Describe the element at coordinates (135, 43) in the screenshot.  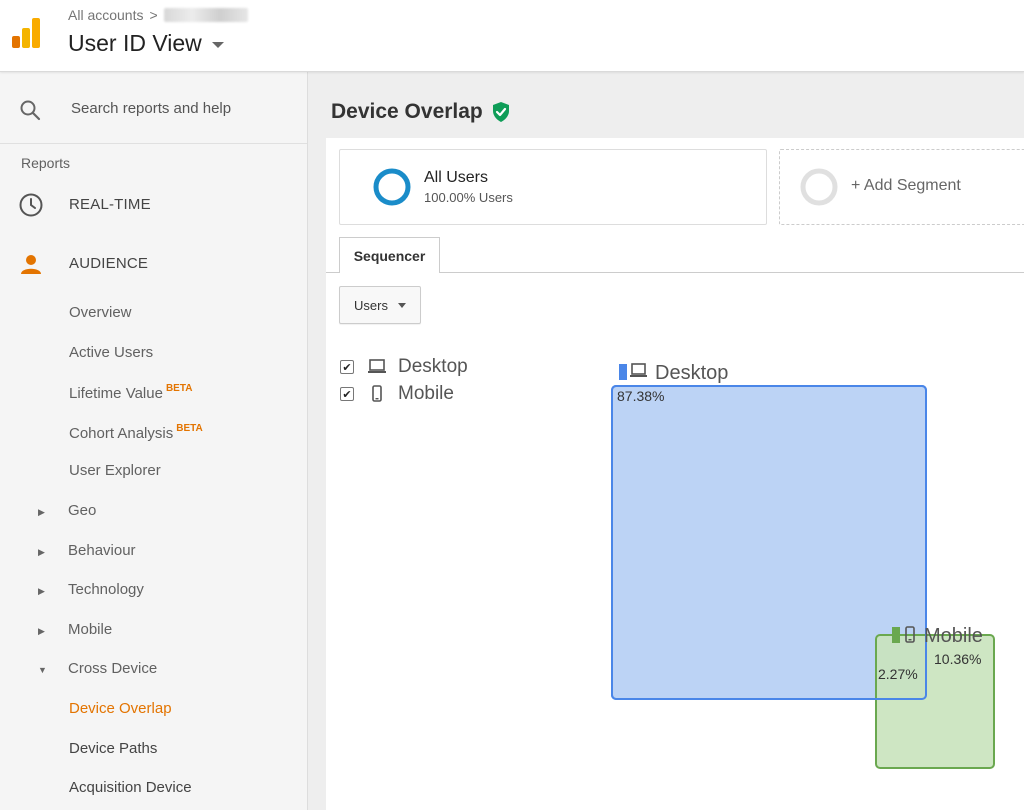
I see `view-title: User ID View` at that location.